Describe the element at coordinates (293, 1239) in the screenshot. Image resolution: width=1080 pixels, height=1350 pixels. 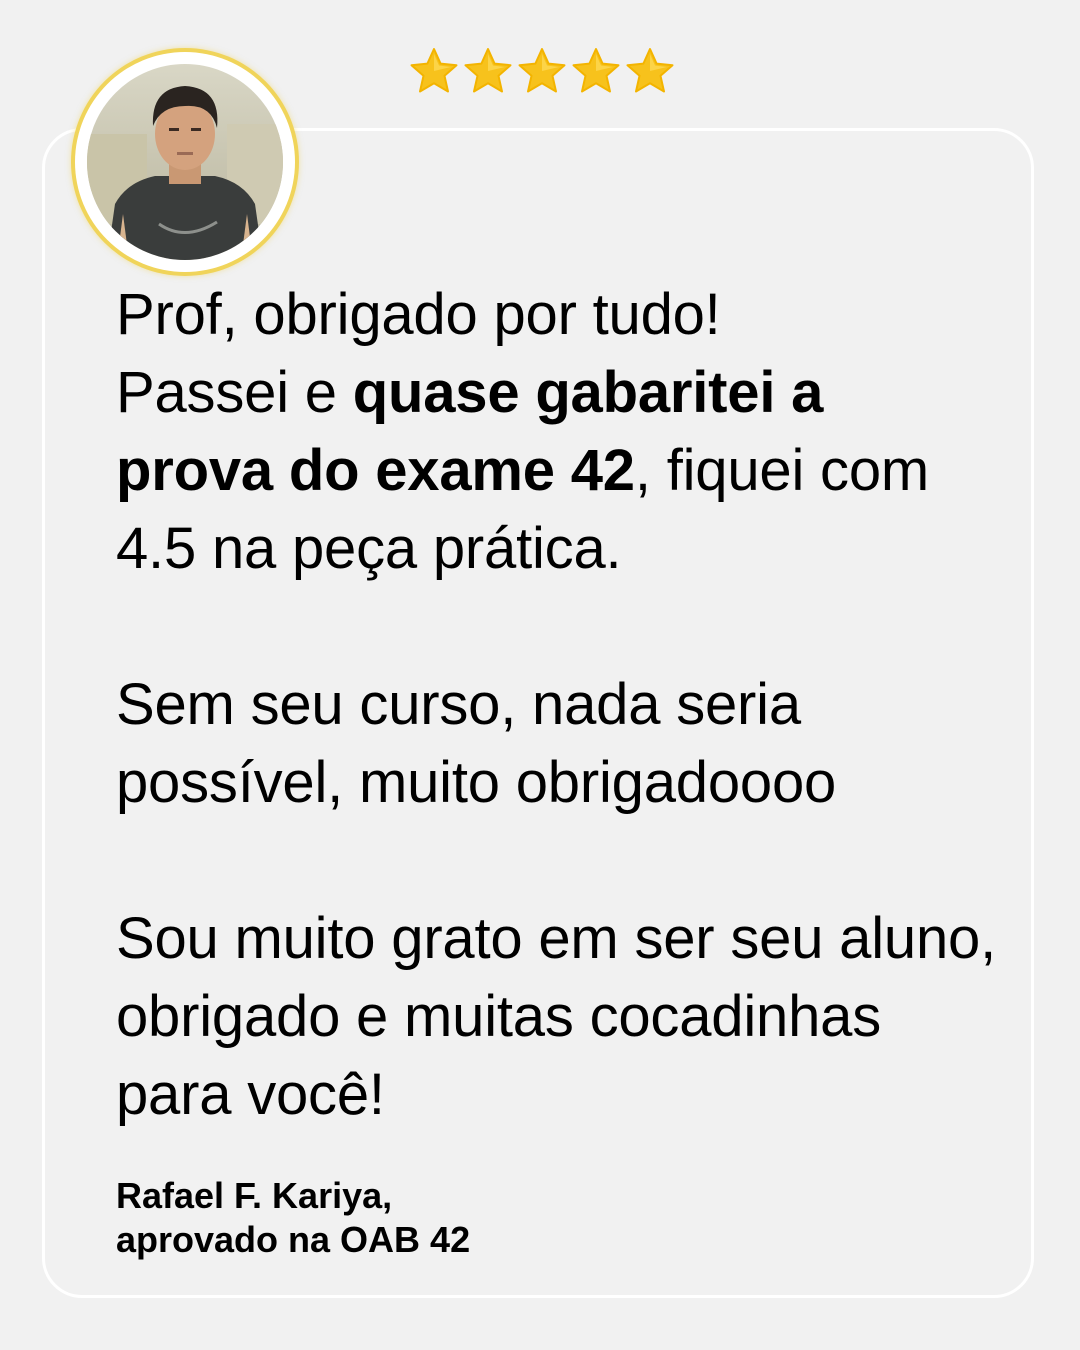
I see `author-status: aprovado na OAB 42` at that location.